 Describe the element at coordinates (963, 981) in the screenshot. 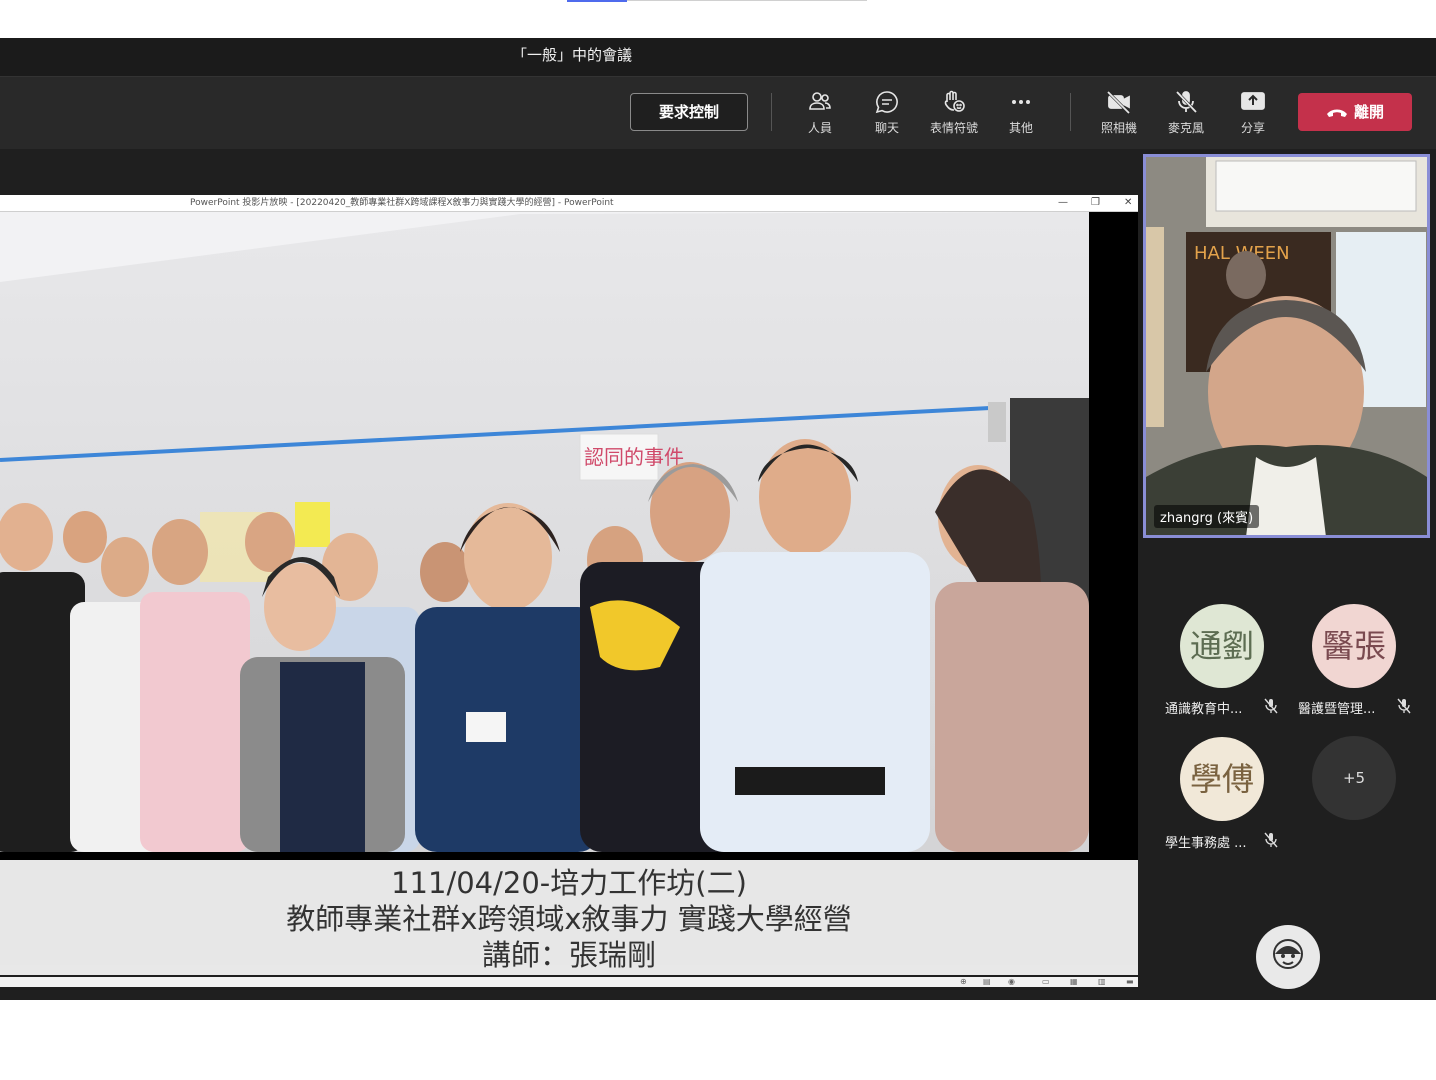

I see `zoom-in-icon: ⊕` at that location.